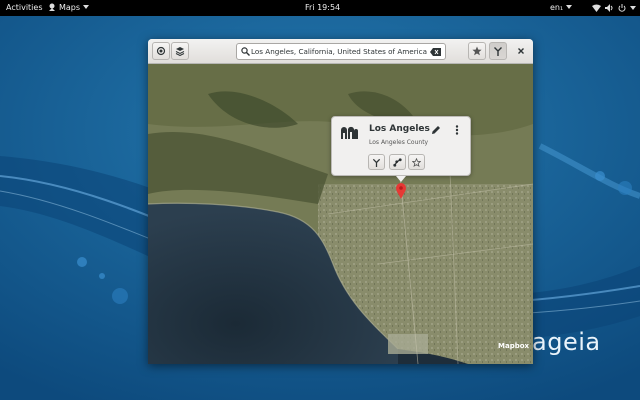 Image resolution: width=640 pixels, height=400 pixels. I want to click on location-icon, so click(161, 51).